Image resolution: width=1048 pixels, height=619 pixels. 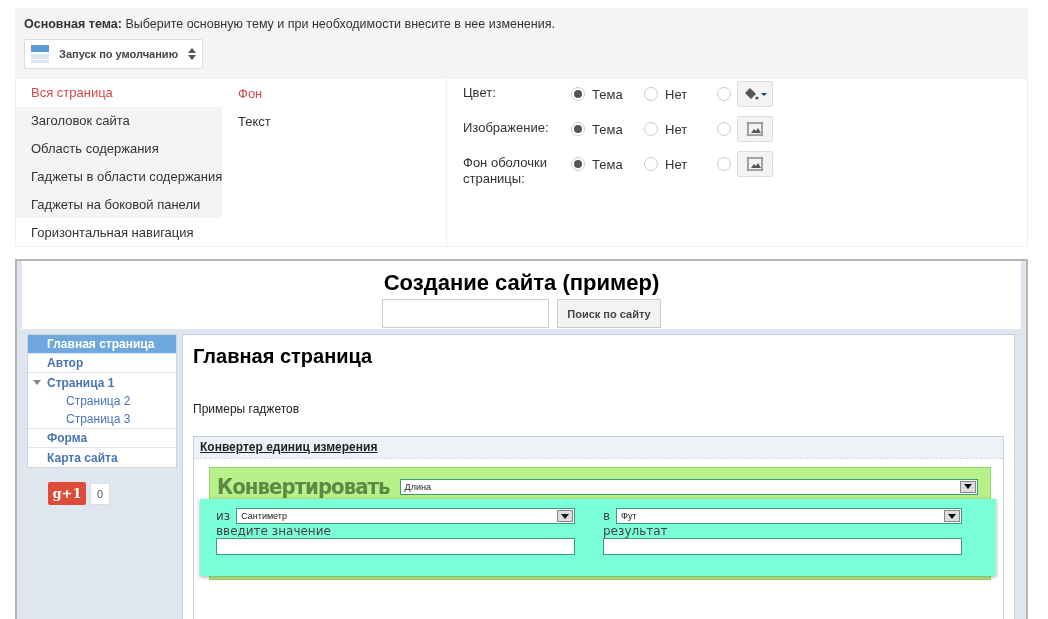 I want to click on search-button: Поиск по сайту, so click(x=609, y=313).